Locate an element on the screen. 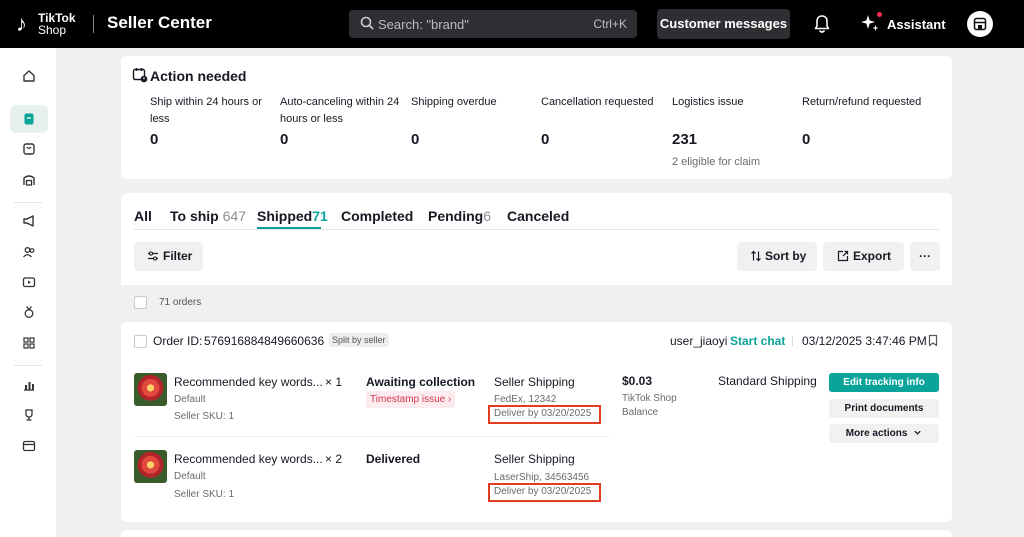 The height and width of the screenshot is (537, 1024). sidebar-item-growth is located at coordinates (29, 312).